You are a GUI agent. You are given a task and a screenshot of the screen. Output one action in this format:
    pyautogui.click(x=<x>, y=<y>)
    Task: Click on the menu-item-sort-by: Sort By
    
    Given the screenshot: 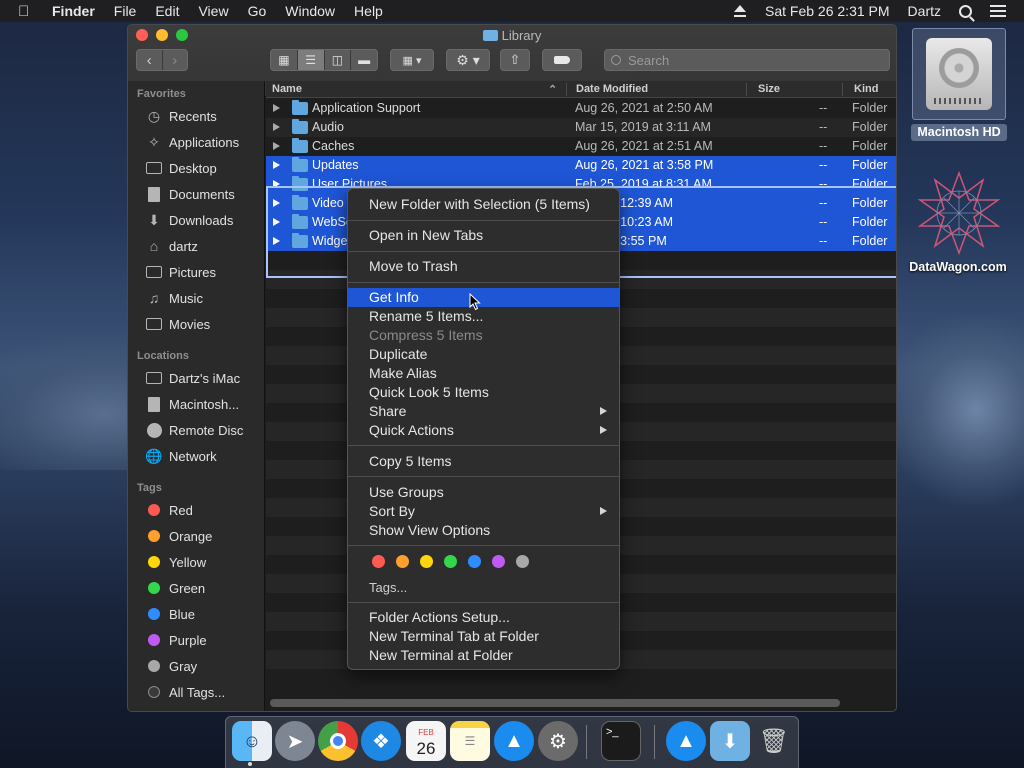 What is the action you would take?
    pyautogui.click(x=483, y=511)
    